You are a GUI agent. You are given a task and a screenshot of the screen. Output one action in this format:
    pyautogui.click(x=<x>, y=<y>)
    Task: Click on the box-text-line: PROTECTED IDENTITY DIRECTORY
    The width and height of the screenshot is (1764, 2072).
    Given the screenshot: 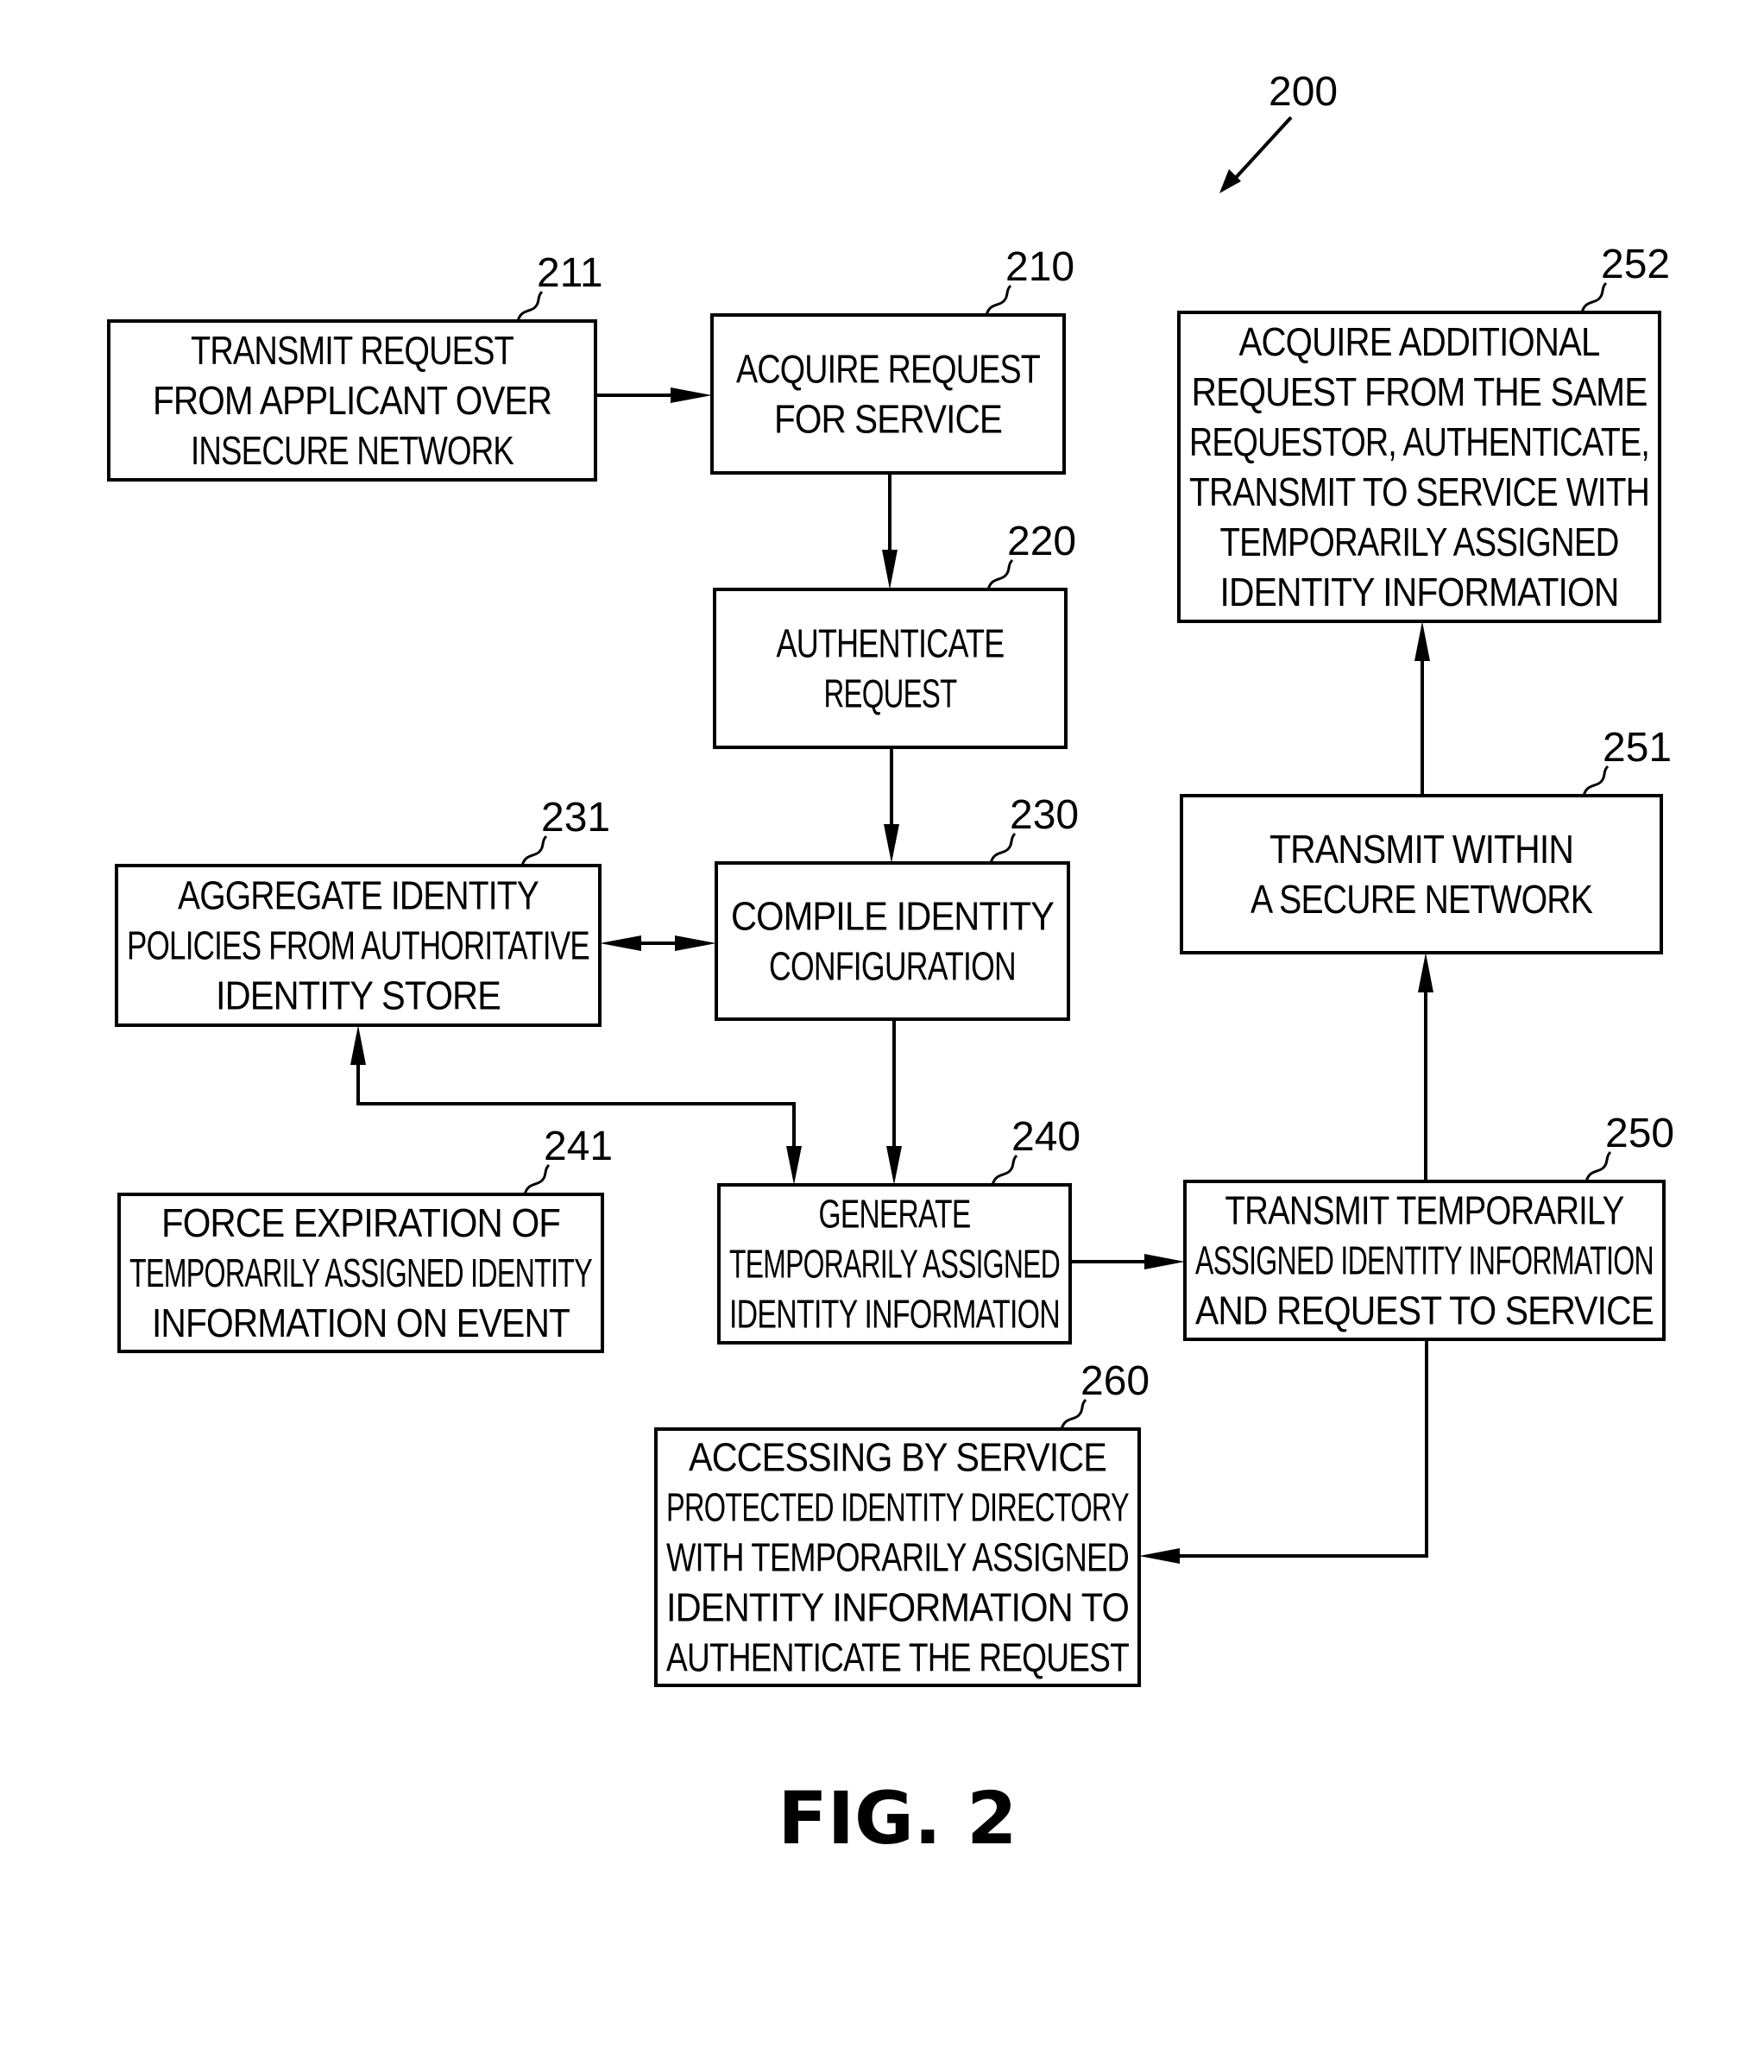 What is the action you would take?
    pyautogui.click(x=898, y=1507)
    